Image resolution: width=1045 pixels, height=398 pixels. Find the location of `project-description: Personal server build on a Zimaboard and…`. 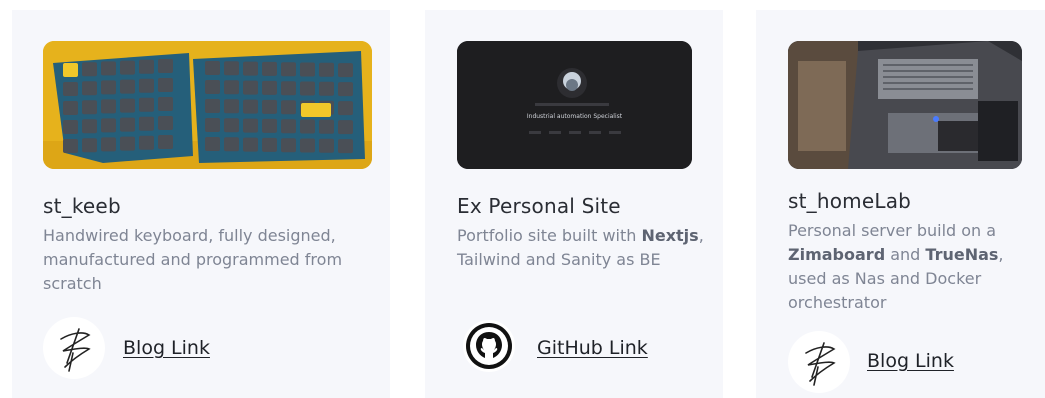

project-description: Personal server build on a Zimaboard and… is located at coordinates (896, 266).